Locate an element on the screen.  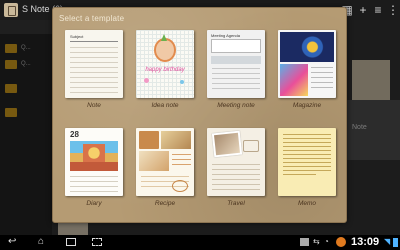
template-heading: 28 is located at coordinates (74, 134).